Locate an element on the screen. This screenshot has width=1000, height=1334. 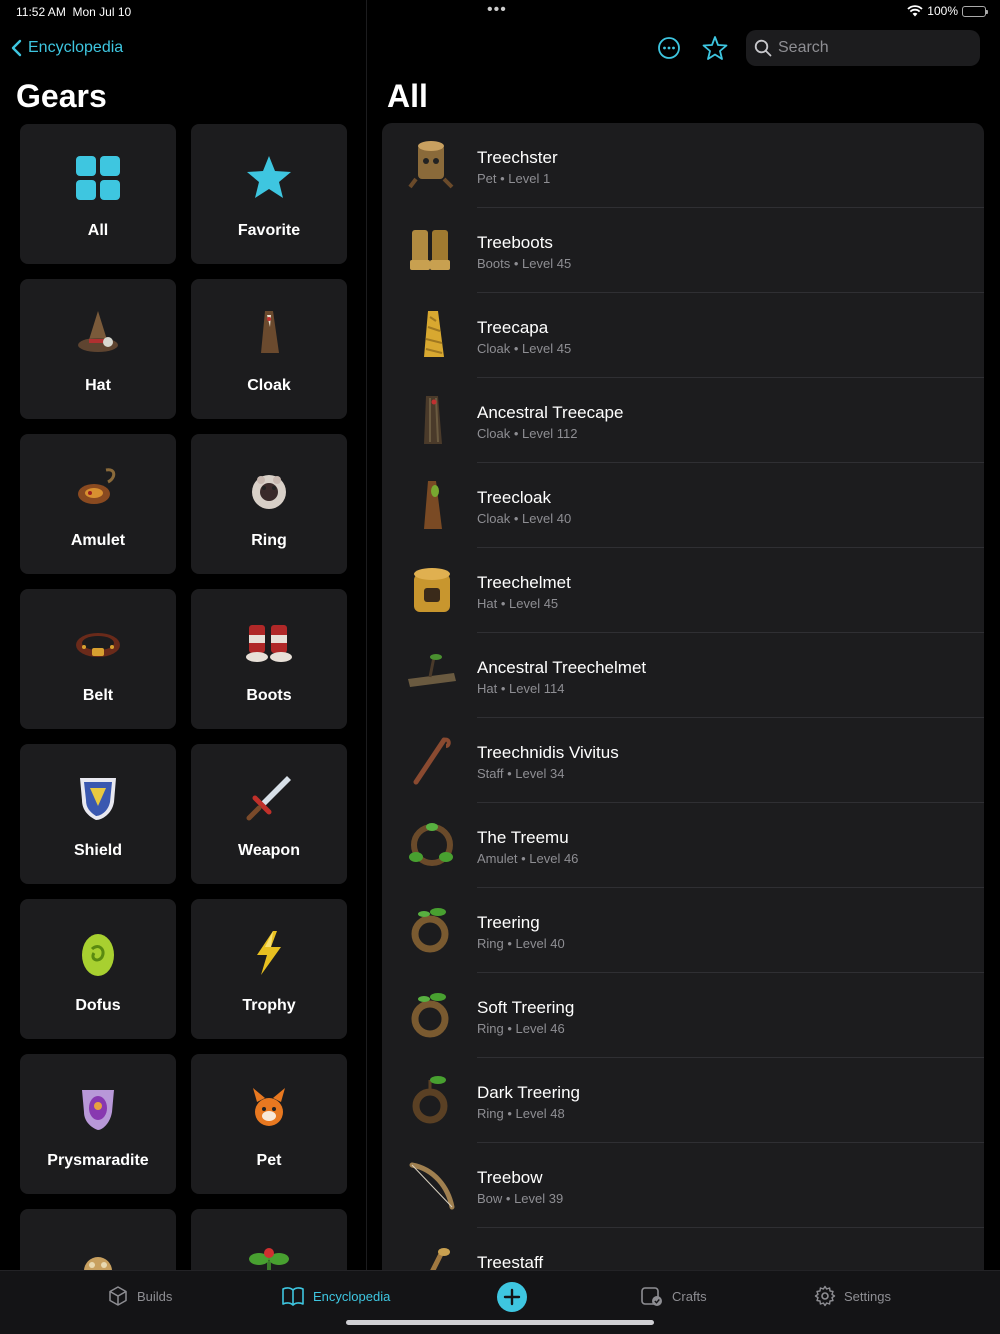
more-button is located at coordinates (669, 48).